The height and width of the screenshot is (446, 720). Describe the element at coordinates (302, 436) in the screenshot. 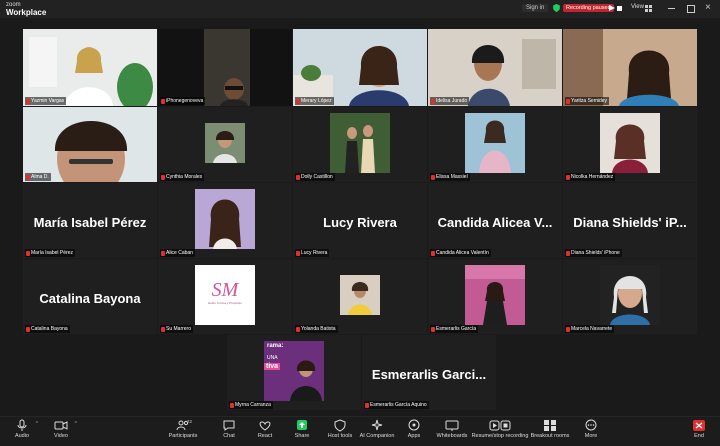

I see `share-label: Share` at that location.